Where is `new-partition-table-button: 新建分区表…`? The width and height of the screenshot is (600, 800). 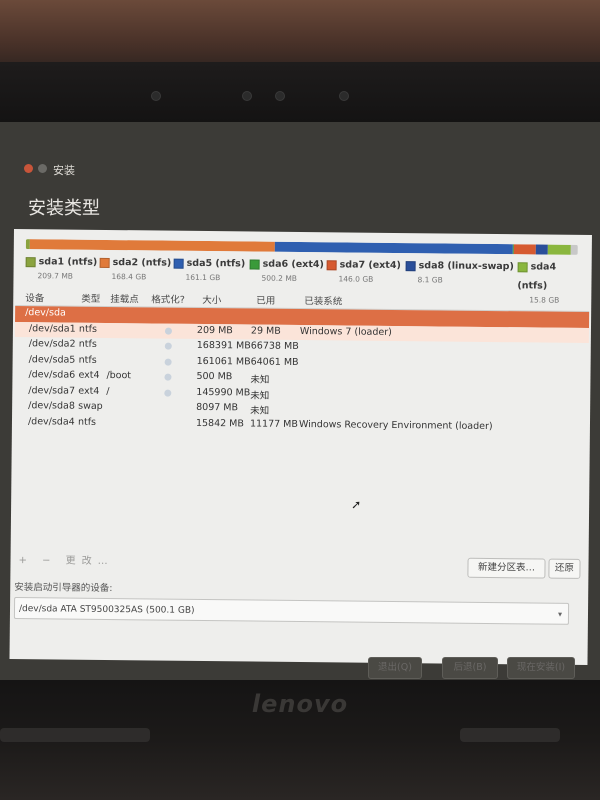 new-partition-table-button: 新建分区表… is located at coordinates (506, 568).